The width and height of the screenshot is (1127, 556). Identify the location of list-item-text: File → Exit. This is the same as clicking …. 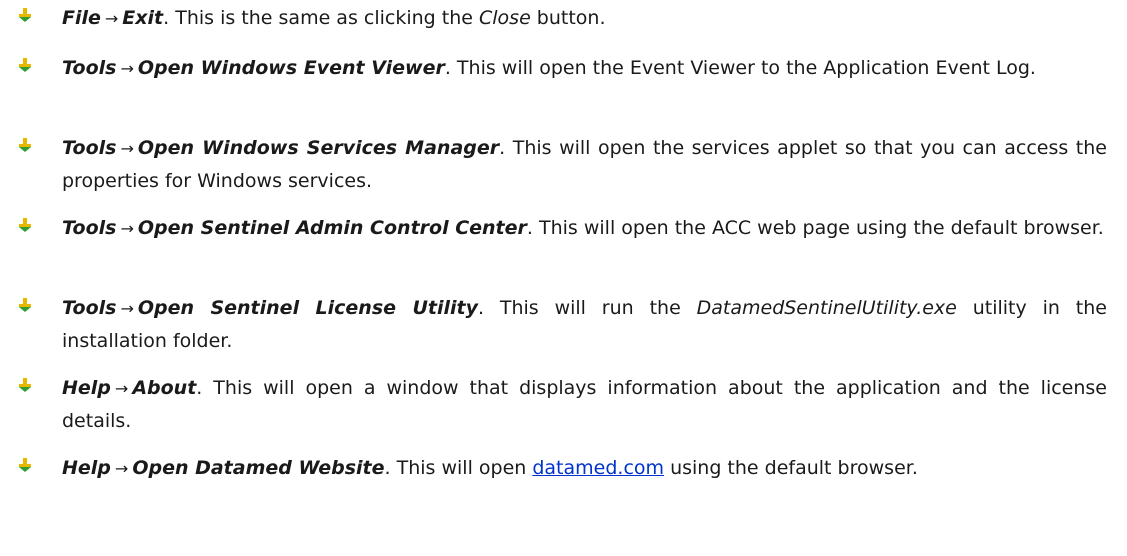
(584, 18).